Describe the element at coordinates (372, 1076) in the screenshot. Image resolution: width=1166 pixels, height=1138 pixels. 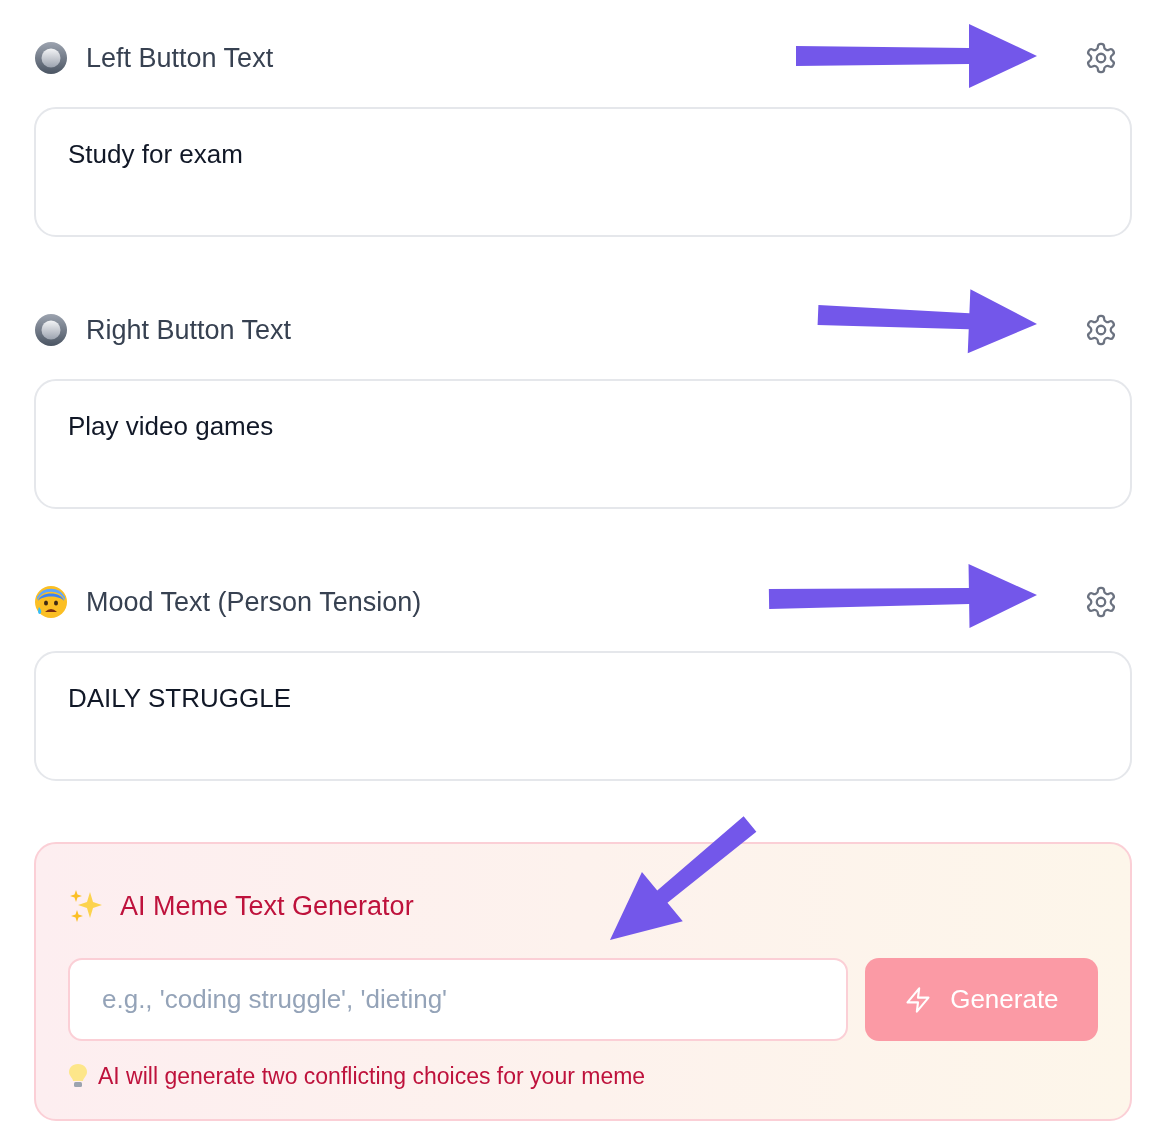
I see `hint-text: AI will generate two conflicting choices for your meme` at that location.